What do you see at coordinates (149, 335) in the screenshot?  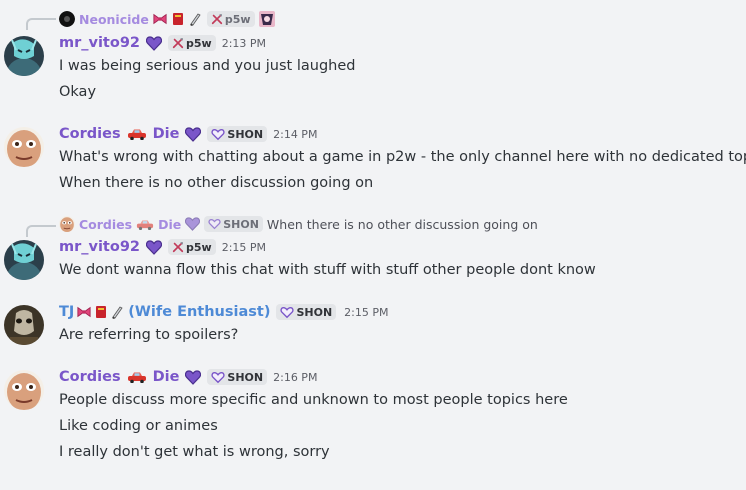 I see `message-line: Are referring to spoilers?` at bounding box center [149, 335].